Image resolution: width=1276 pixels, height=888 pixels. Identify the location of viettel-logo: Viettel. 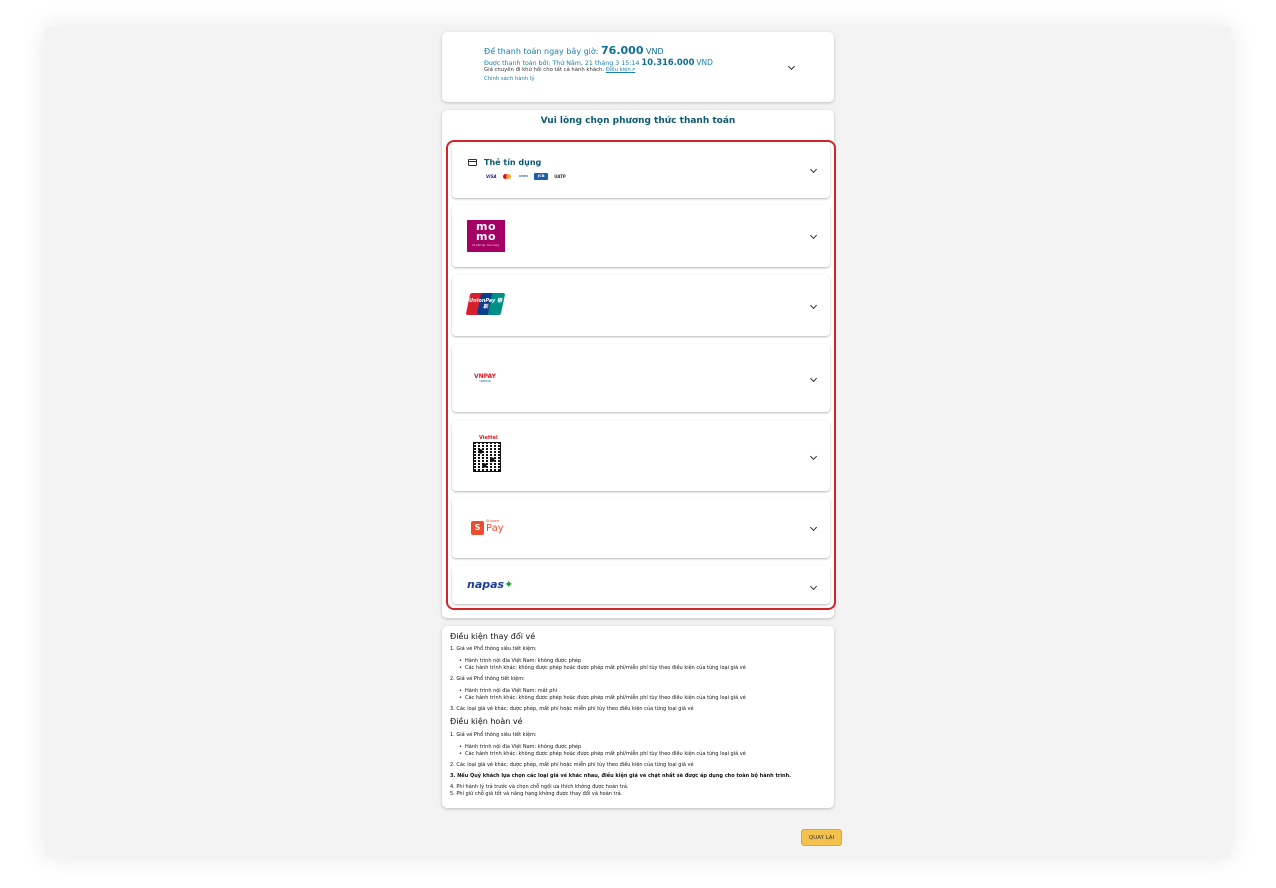
(488, 438).